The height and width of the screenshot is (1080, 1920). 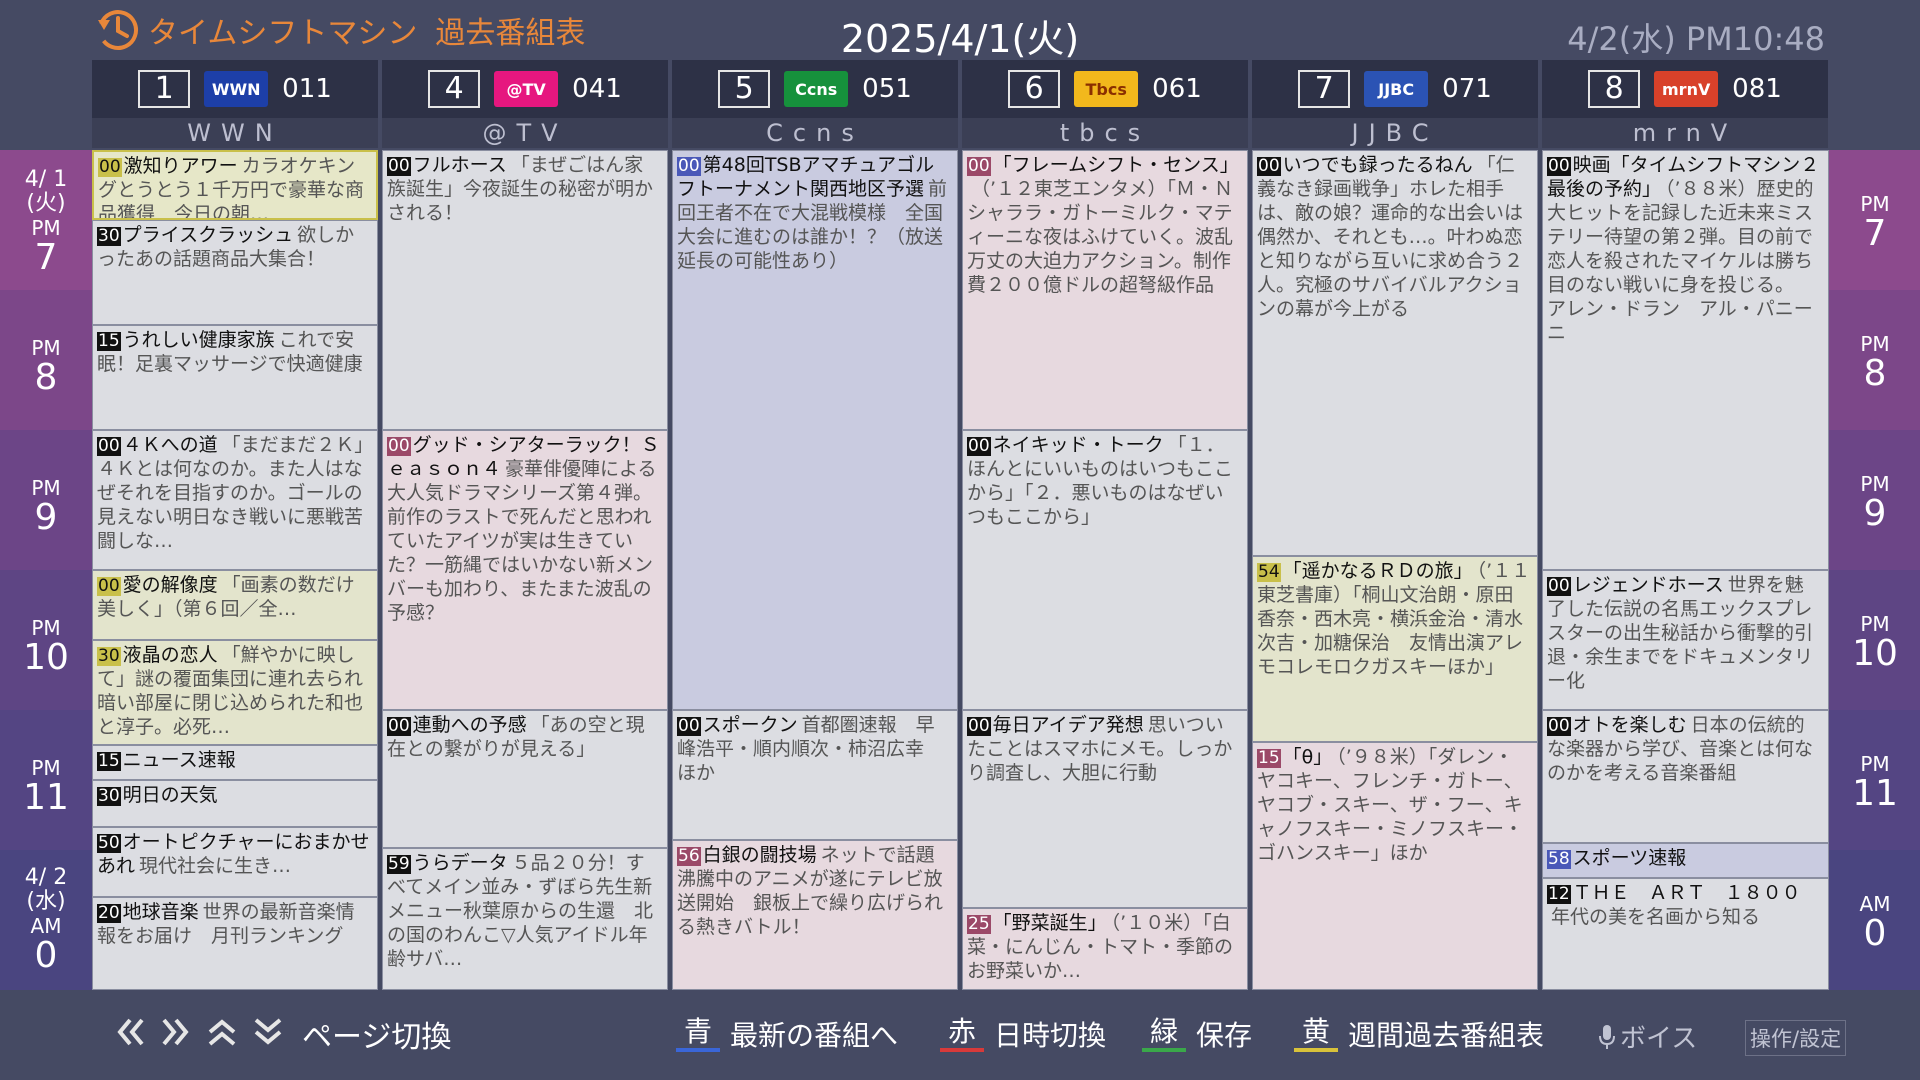 I want to click on channel-number: 5, so click(x=744, y=89).